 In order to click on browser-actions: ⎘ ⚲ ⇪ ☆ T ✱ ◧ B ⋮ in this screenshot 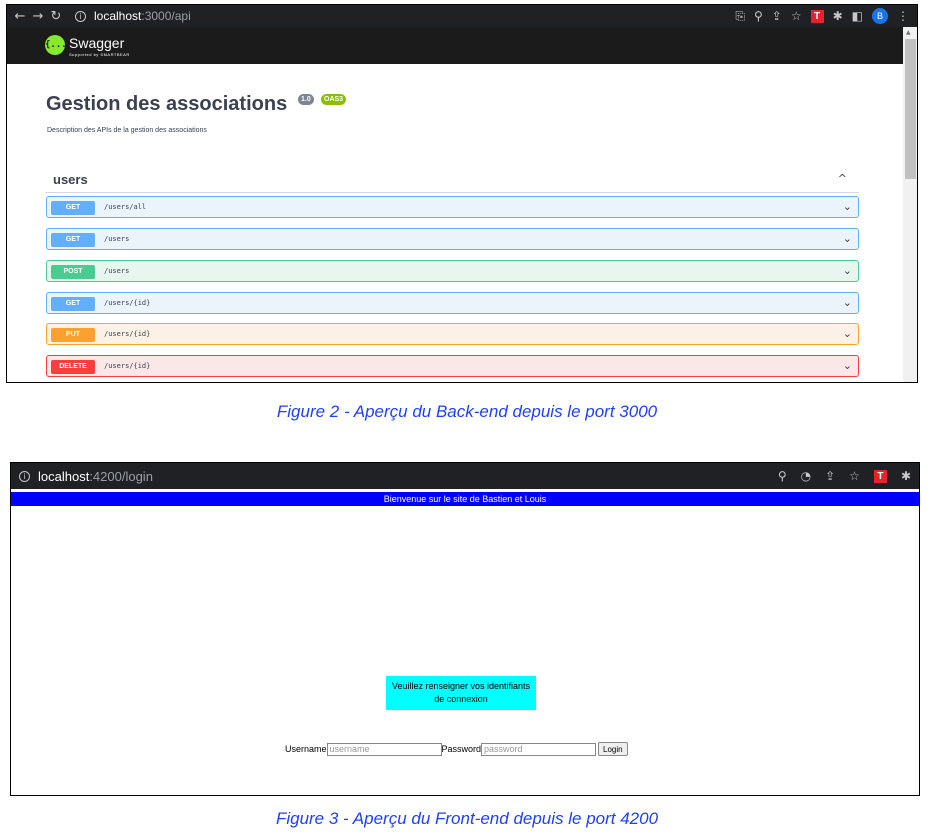, I will do `click(822, 16)`.